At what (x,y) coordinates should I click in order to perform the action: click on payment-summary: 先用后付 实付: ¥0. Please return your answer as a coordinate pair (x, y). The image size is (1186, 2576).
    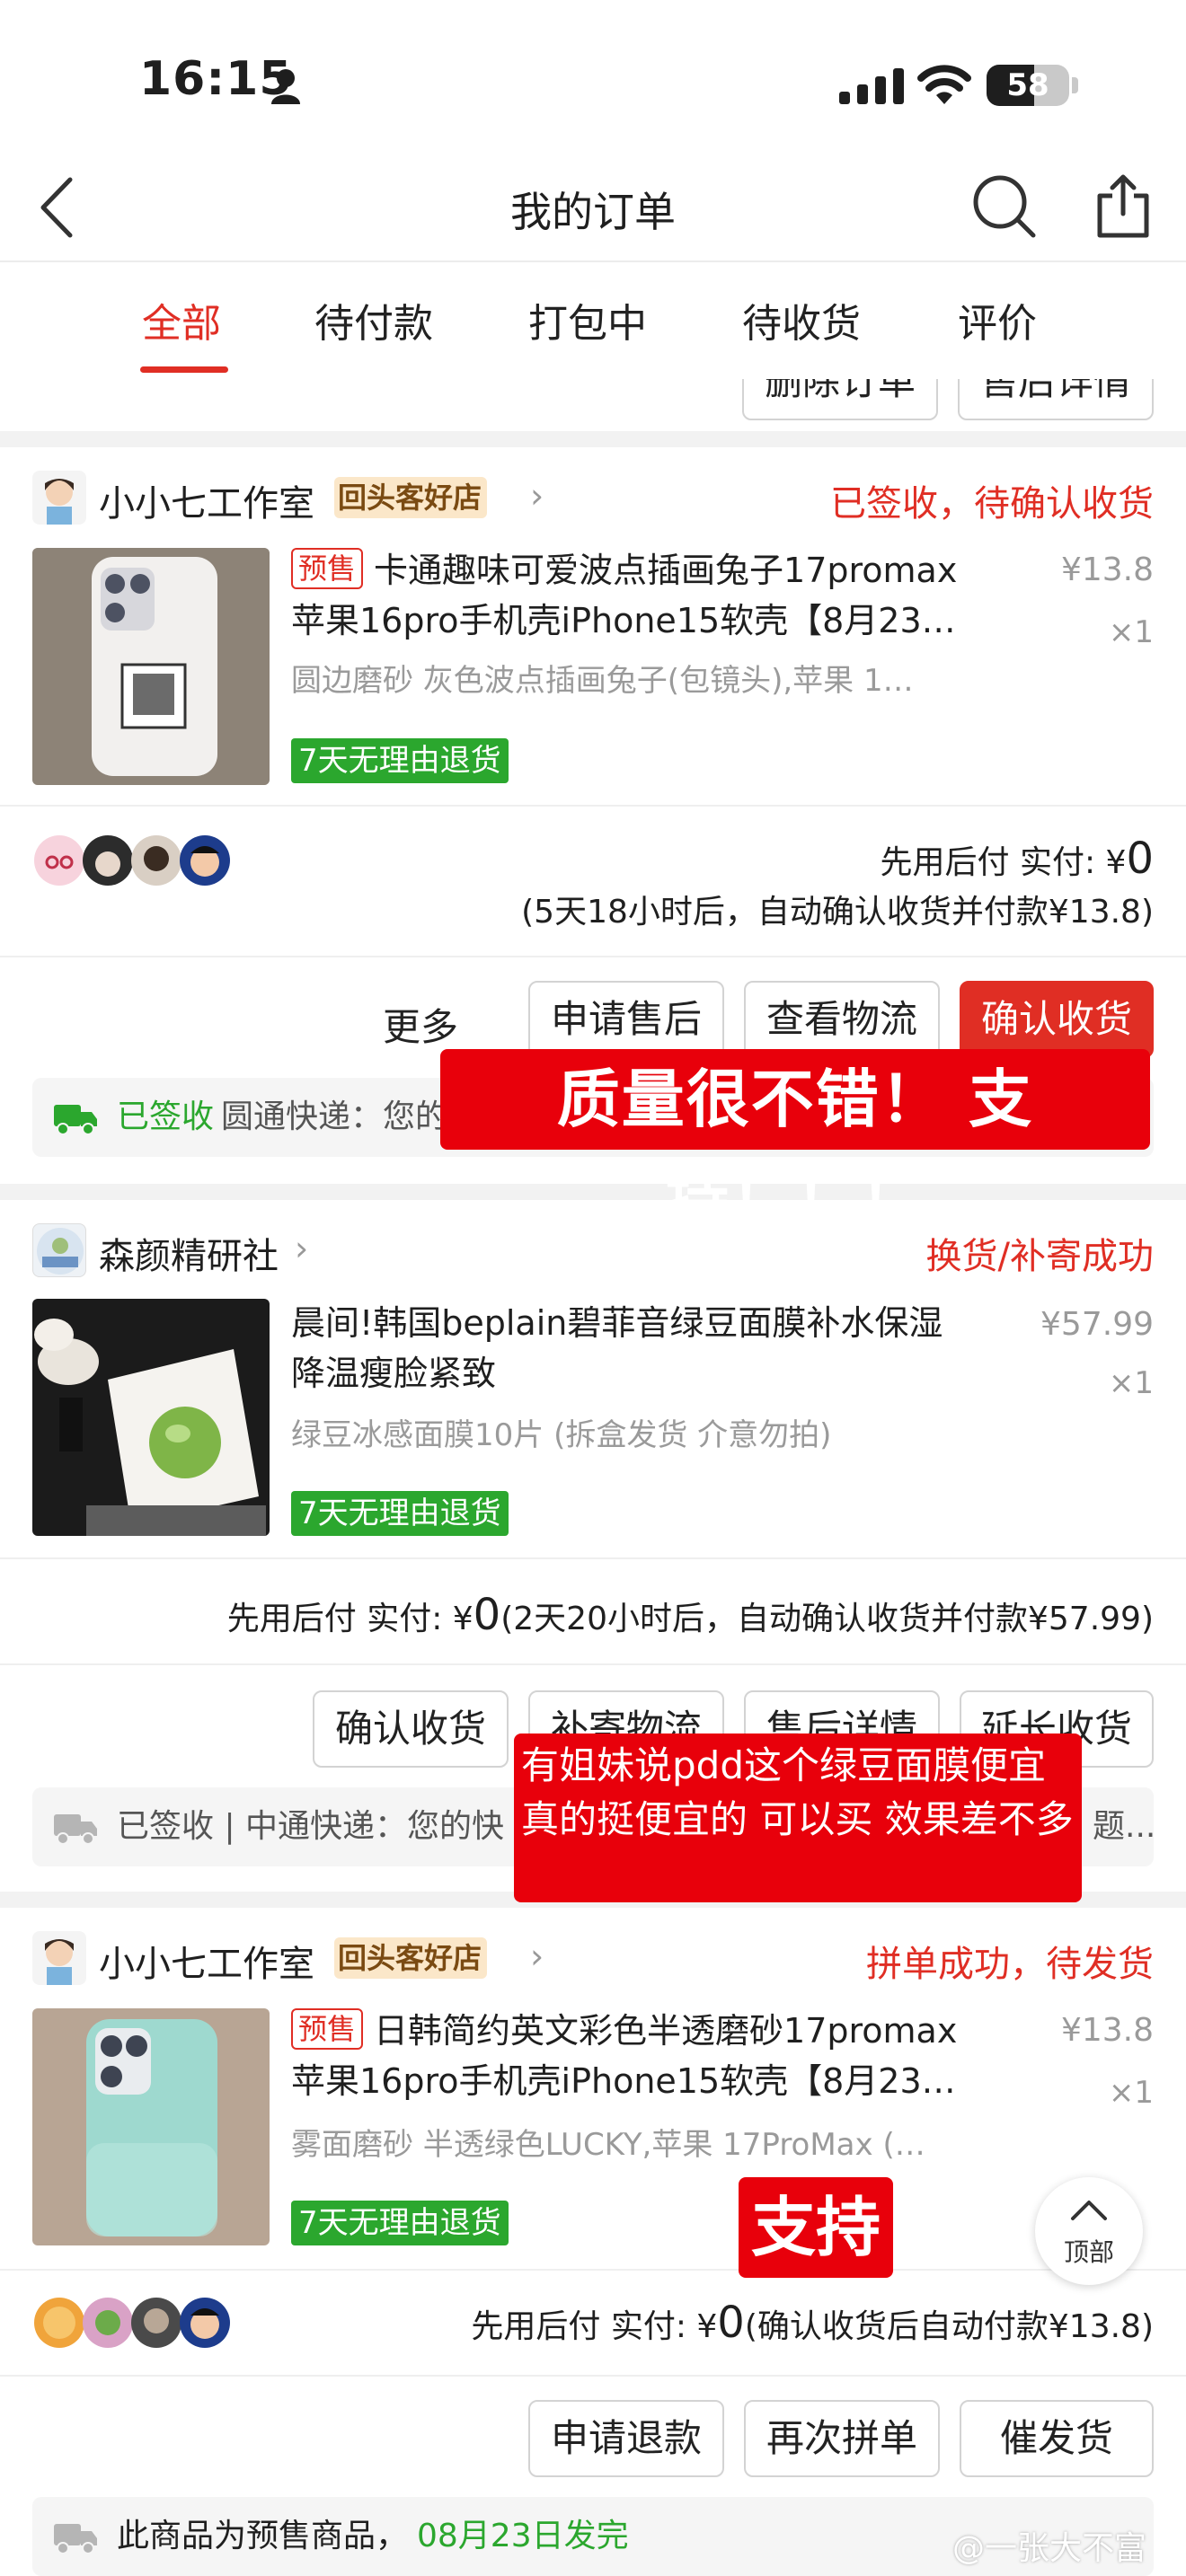
    Looking at the image, I should click on (1017, 859).